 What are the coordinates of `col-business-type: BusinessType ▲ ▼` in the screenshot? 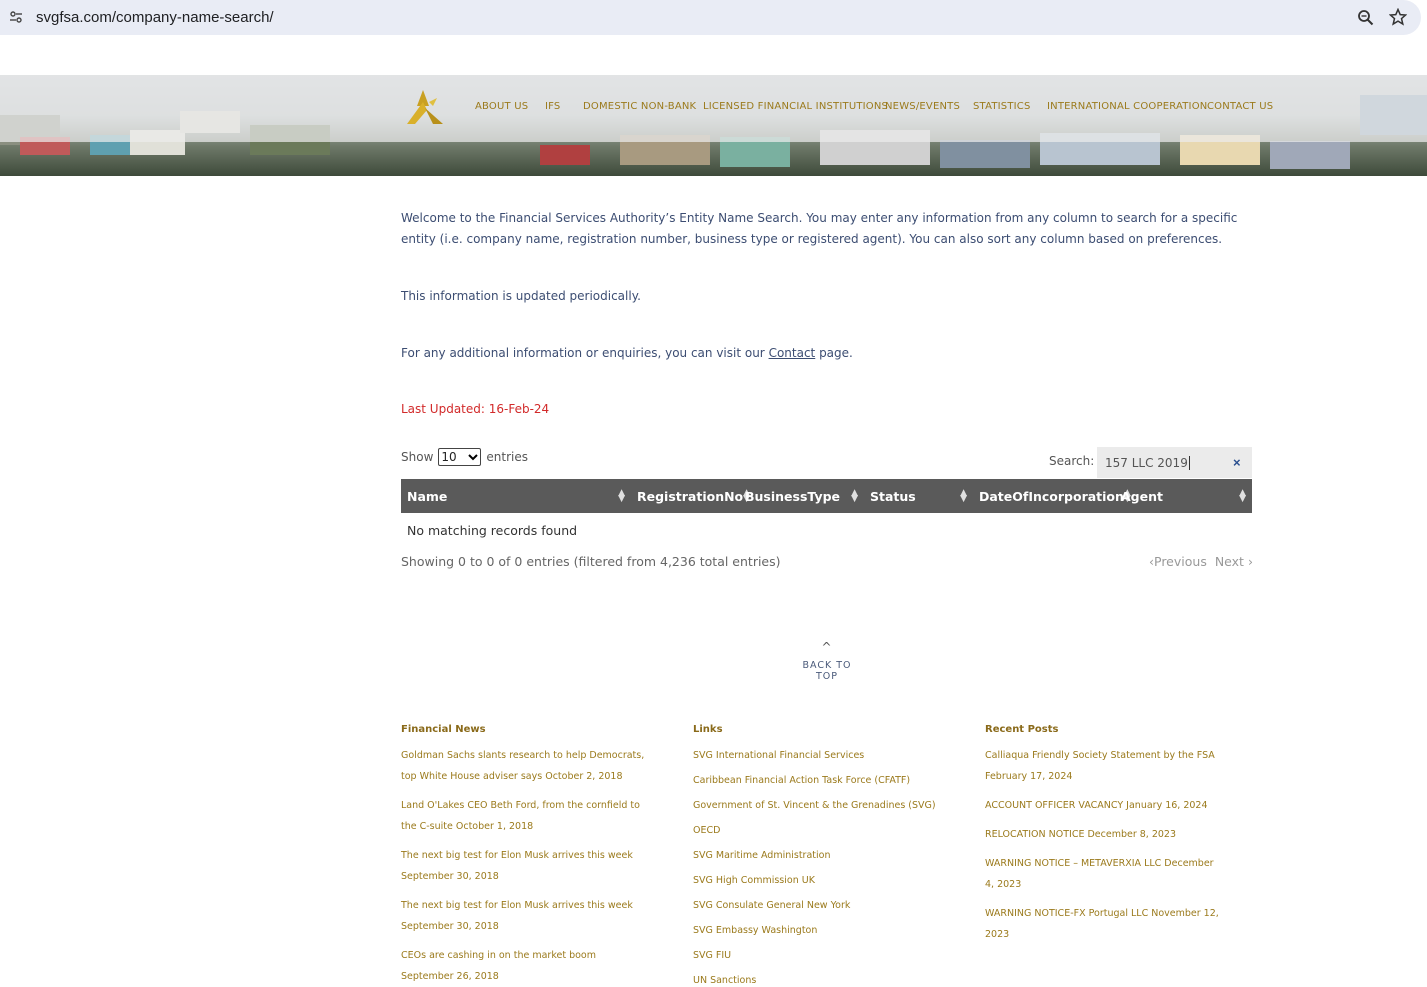 It's located at (801, 496).